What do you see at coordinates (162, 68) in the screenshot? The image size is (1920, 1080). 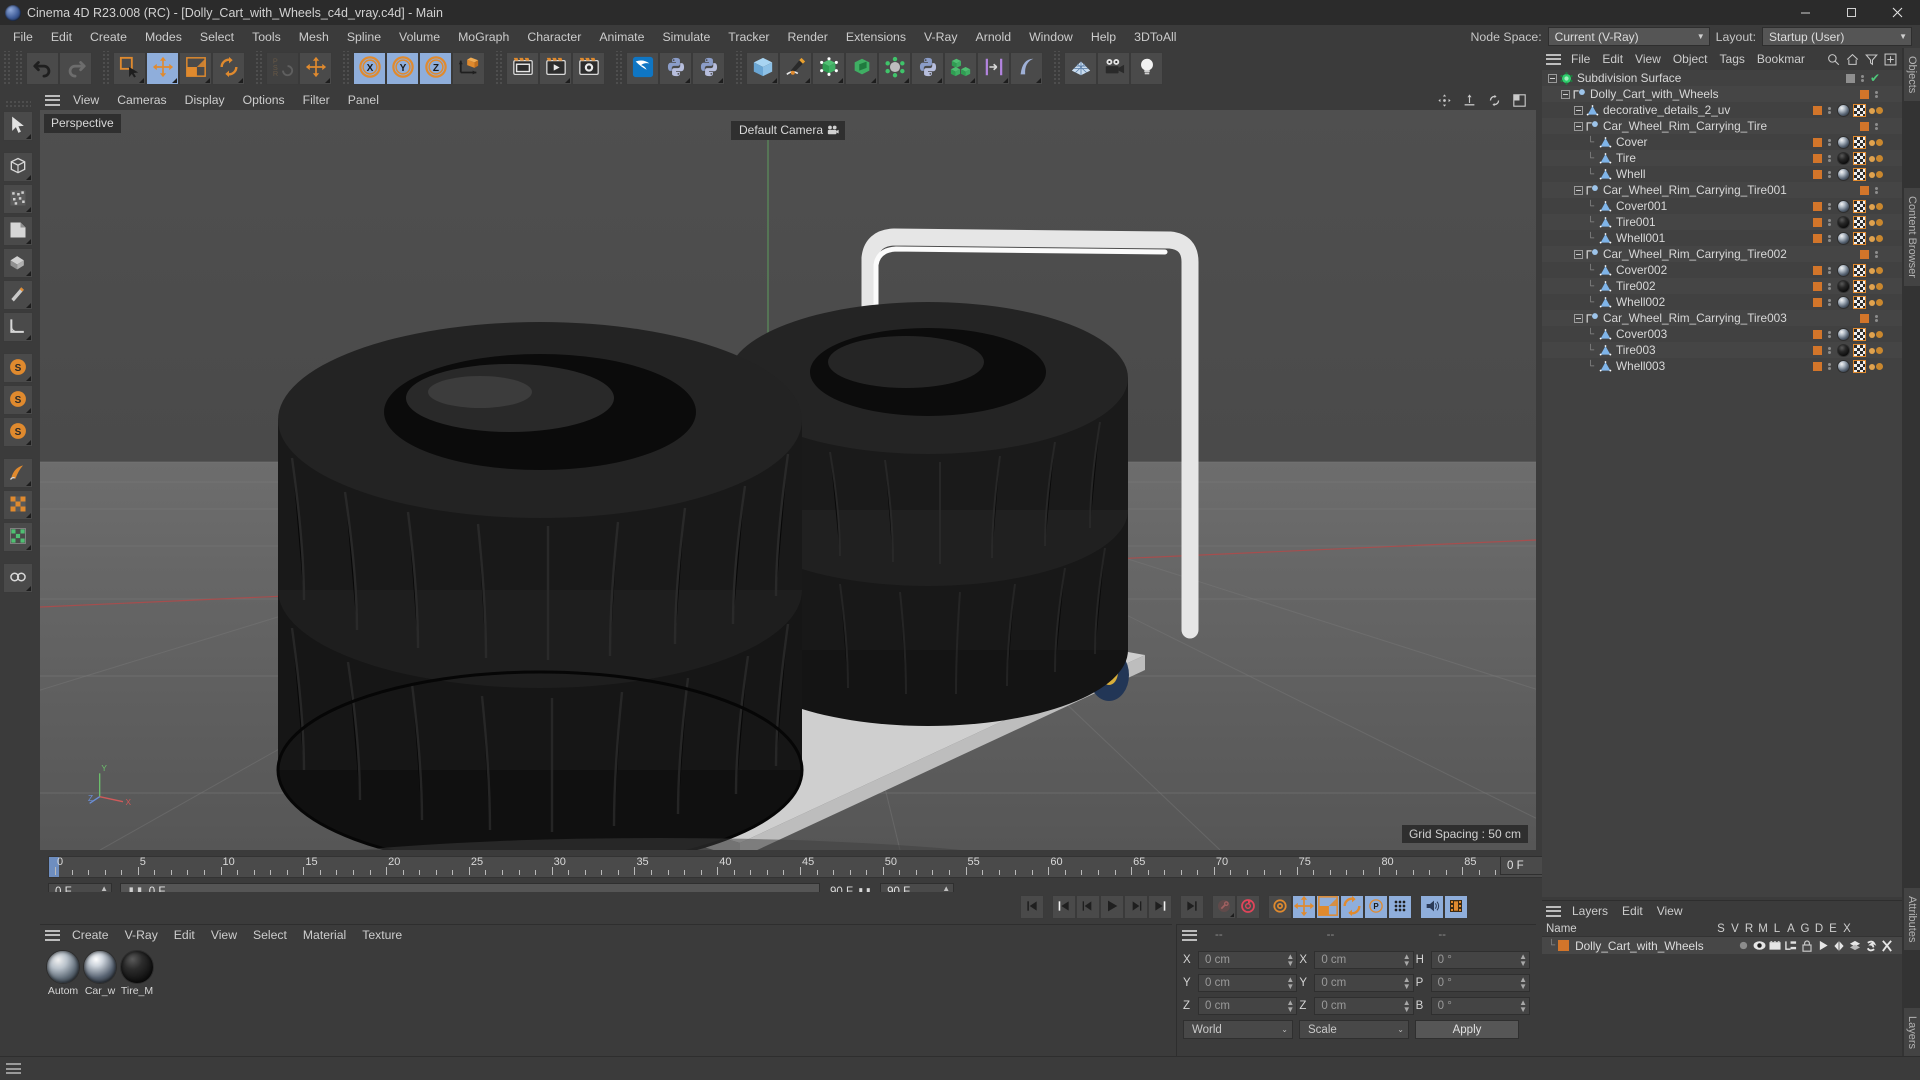 I see `move-tool-button` at bounding box center [162, 68].